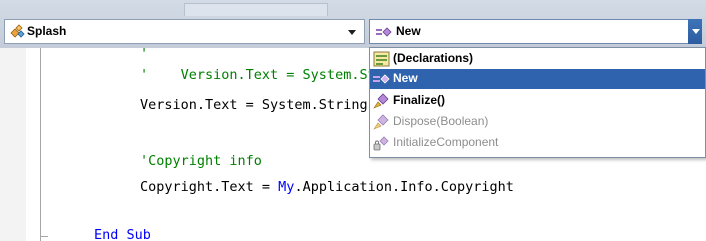  I want to click on code-token-plain: Copyright.Text =, so click(209, 187).